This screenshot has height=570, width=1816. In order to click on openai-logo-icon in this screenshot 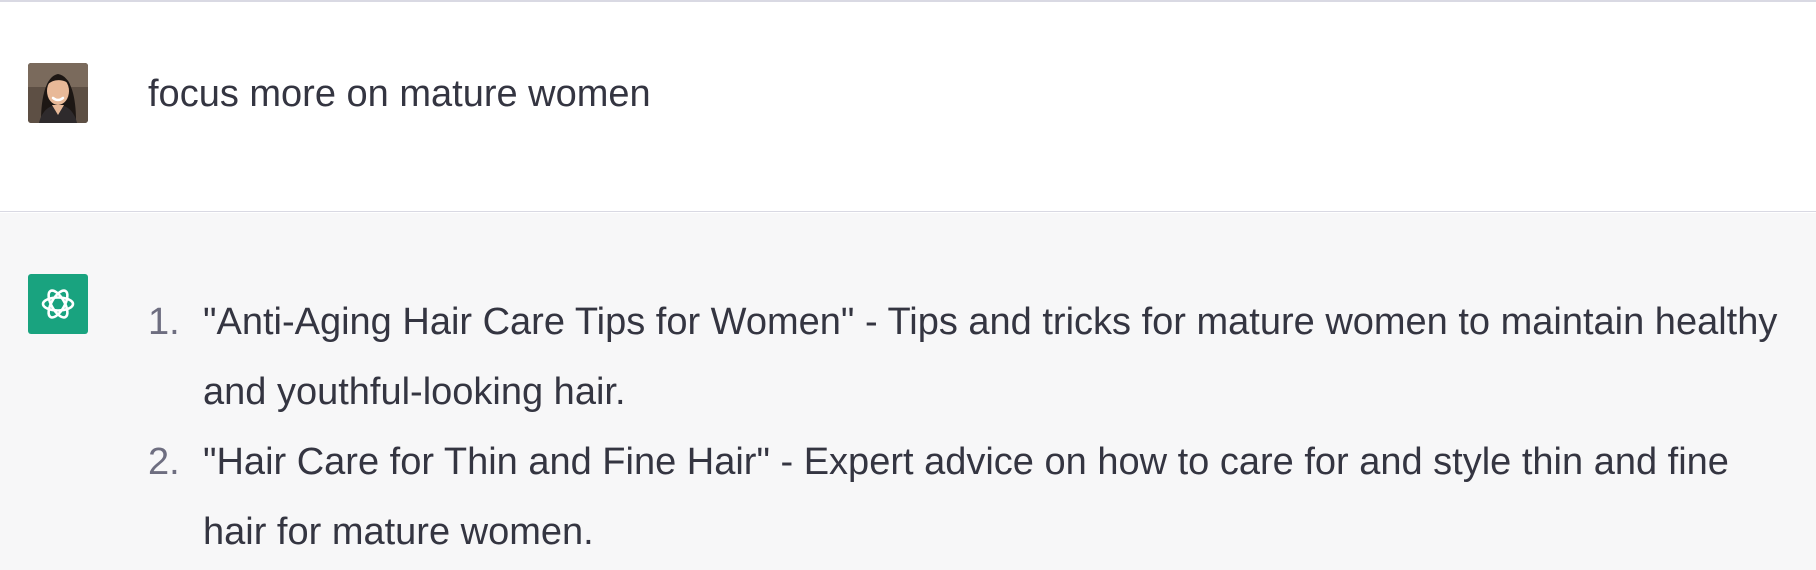, I will do `click(58, 304)`.